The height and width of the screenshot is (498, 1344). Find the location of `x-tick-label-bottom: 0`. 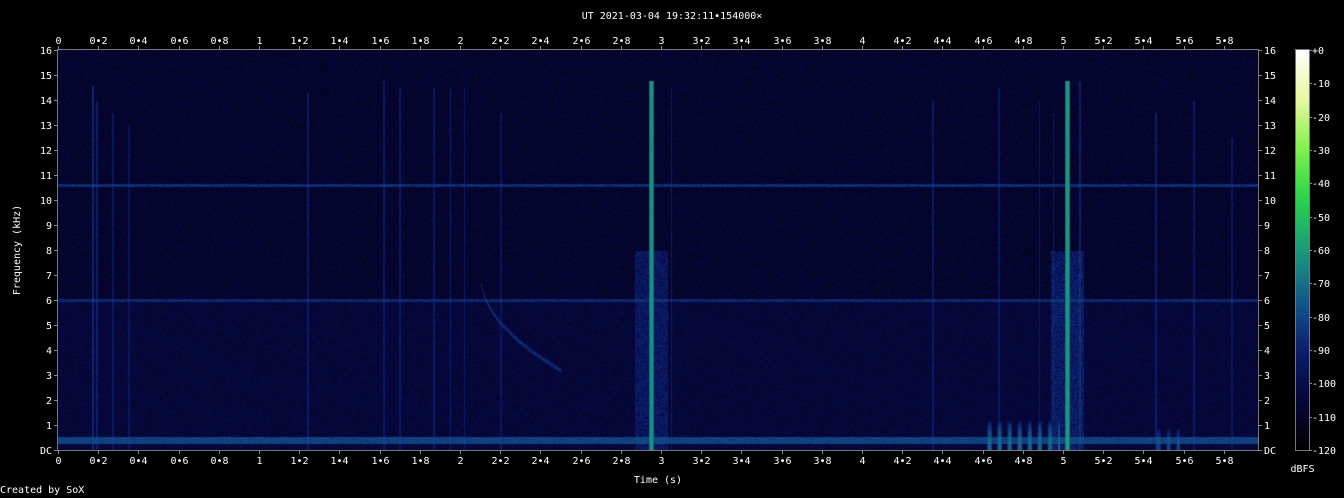

x-tick-label-bottom: 0 is located at coordinates (58, 461).